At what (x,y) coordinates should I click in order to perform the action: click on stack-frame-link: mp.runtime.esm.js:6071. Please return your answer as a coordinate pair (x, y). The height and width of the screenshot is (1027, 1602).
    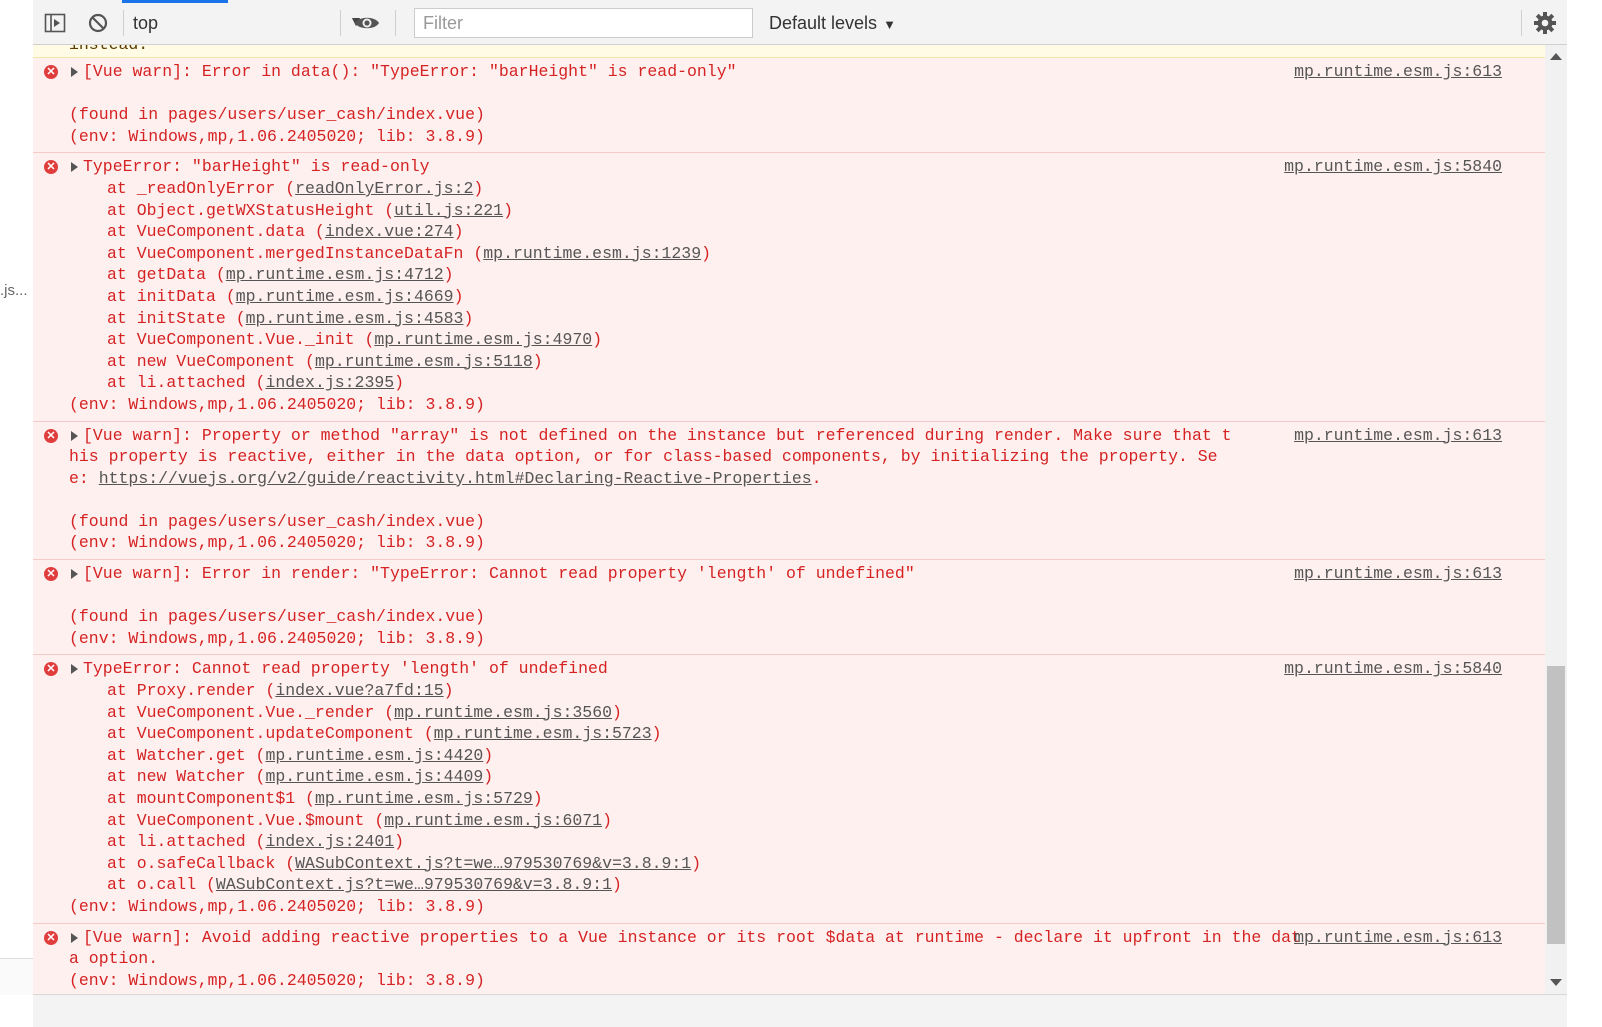
    Looking at the image, I should click on (493, 820).